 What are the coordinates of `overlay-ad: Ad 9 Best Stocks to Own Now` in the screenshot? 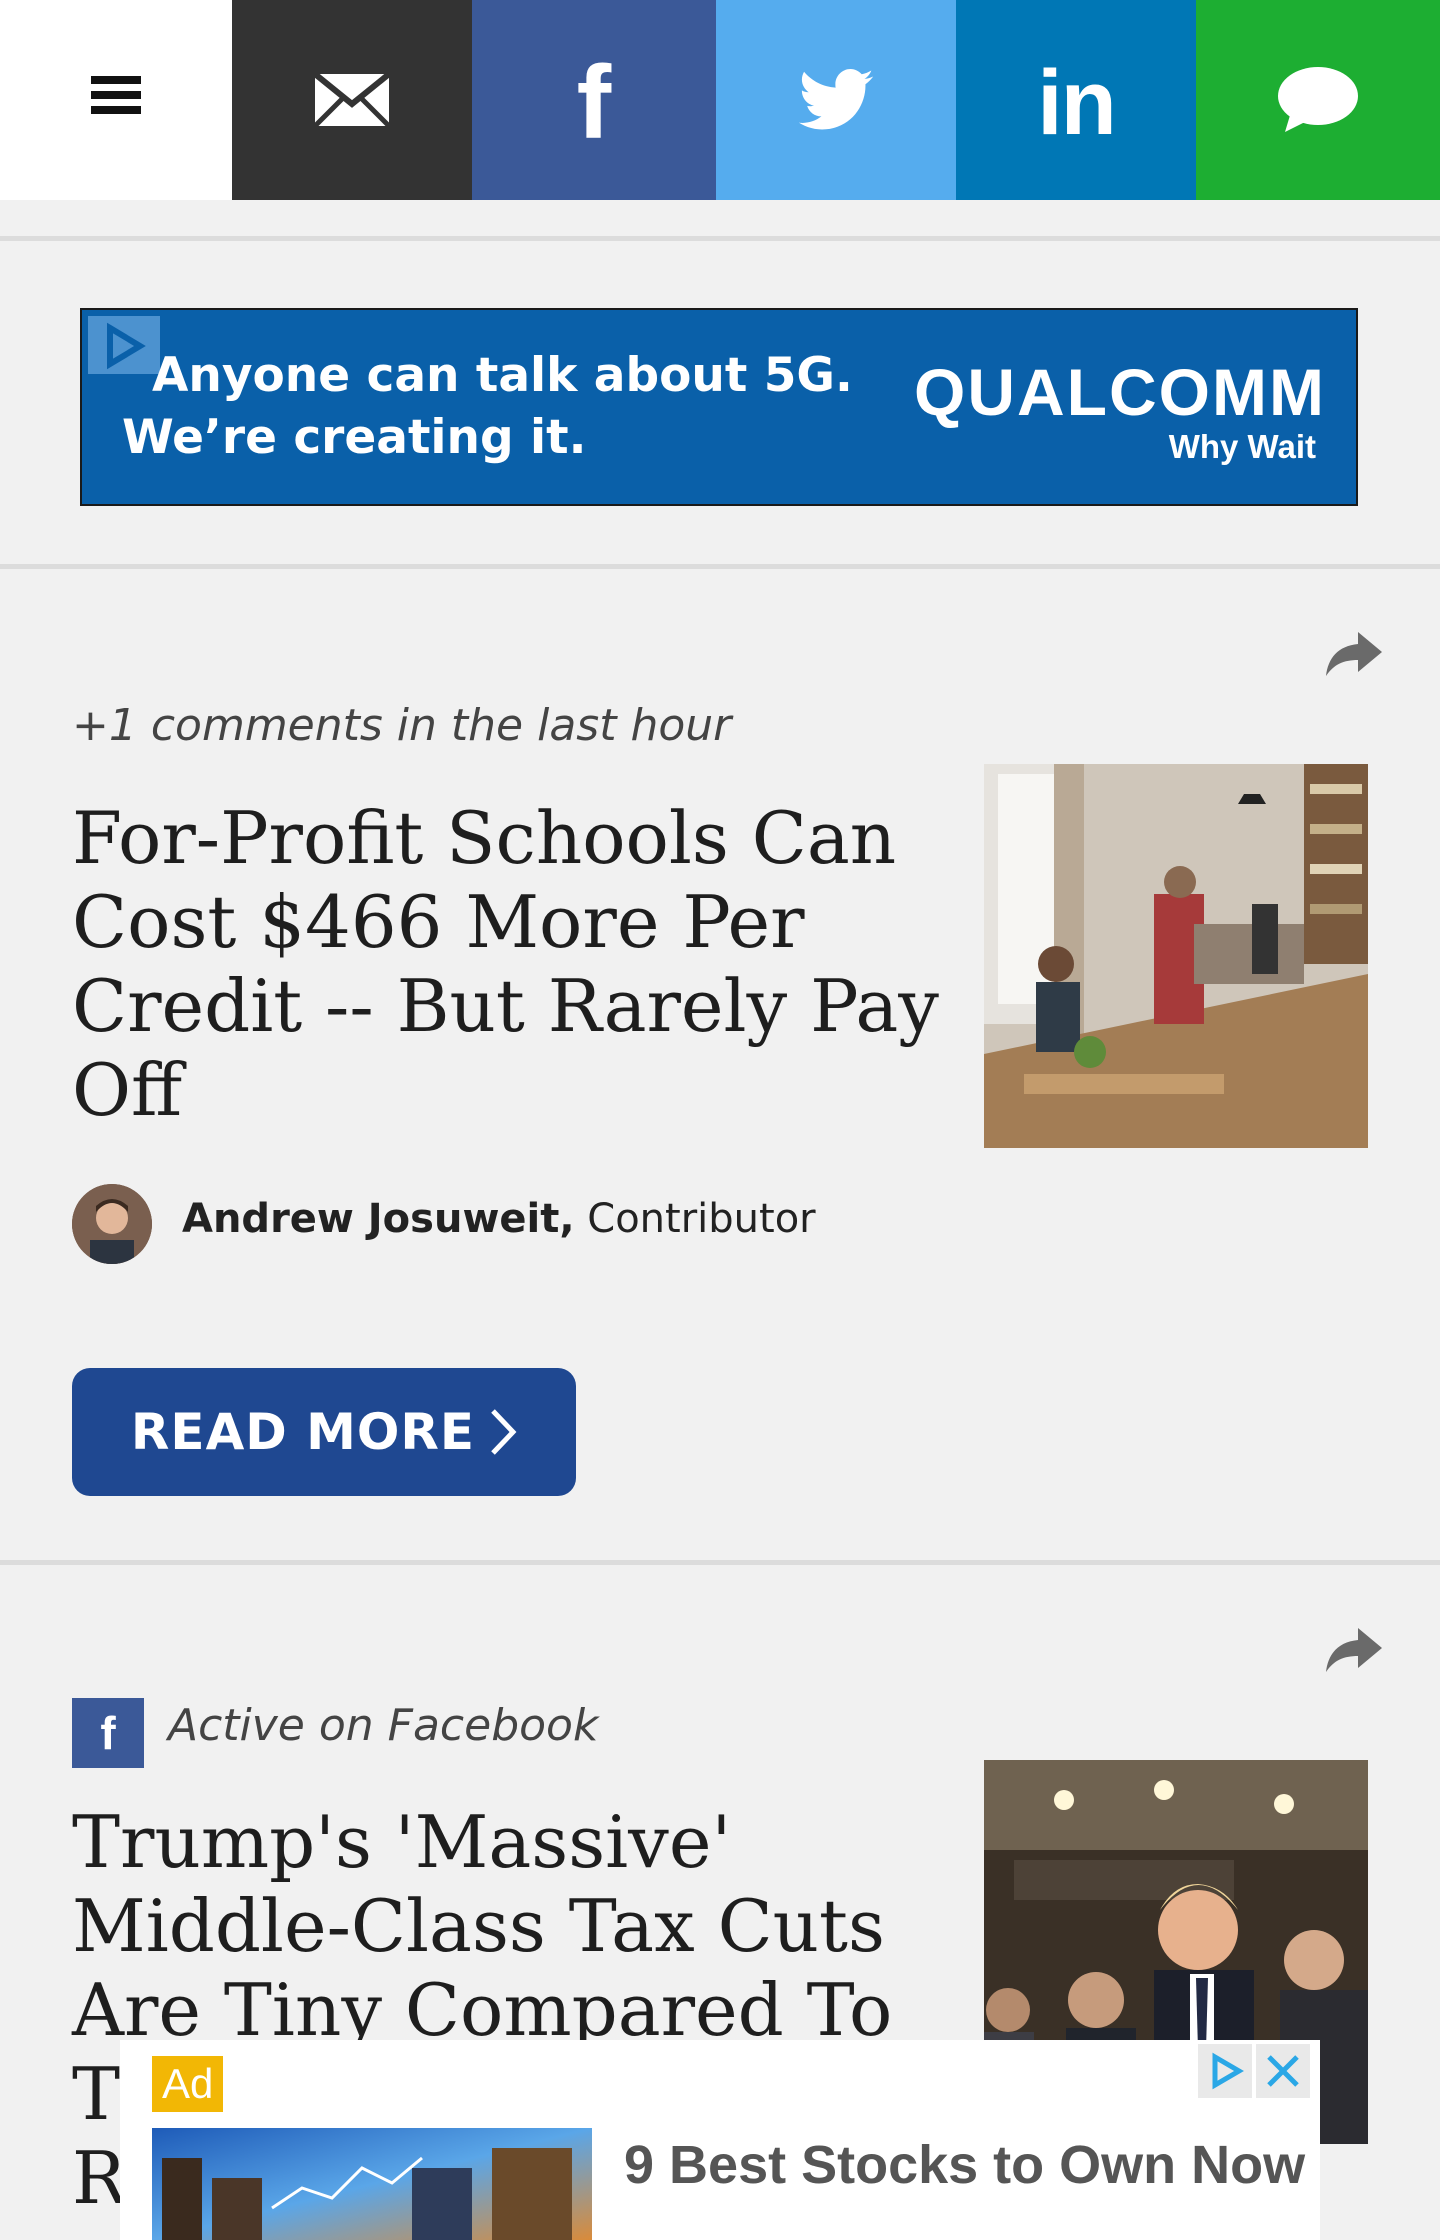 It's located at (720, 2140).